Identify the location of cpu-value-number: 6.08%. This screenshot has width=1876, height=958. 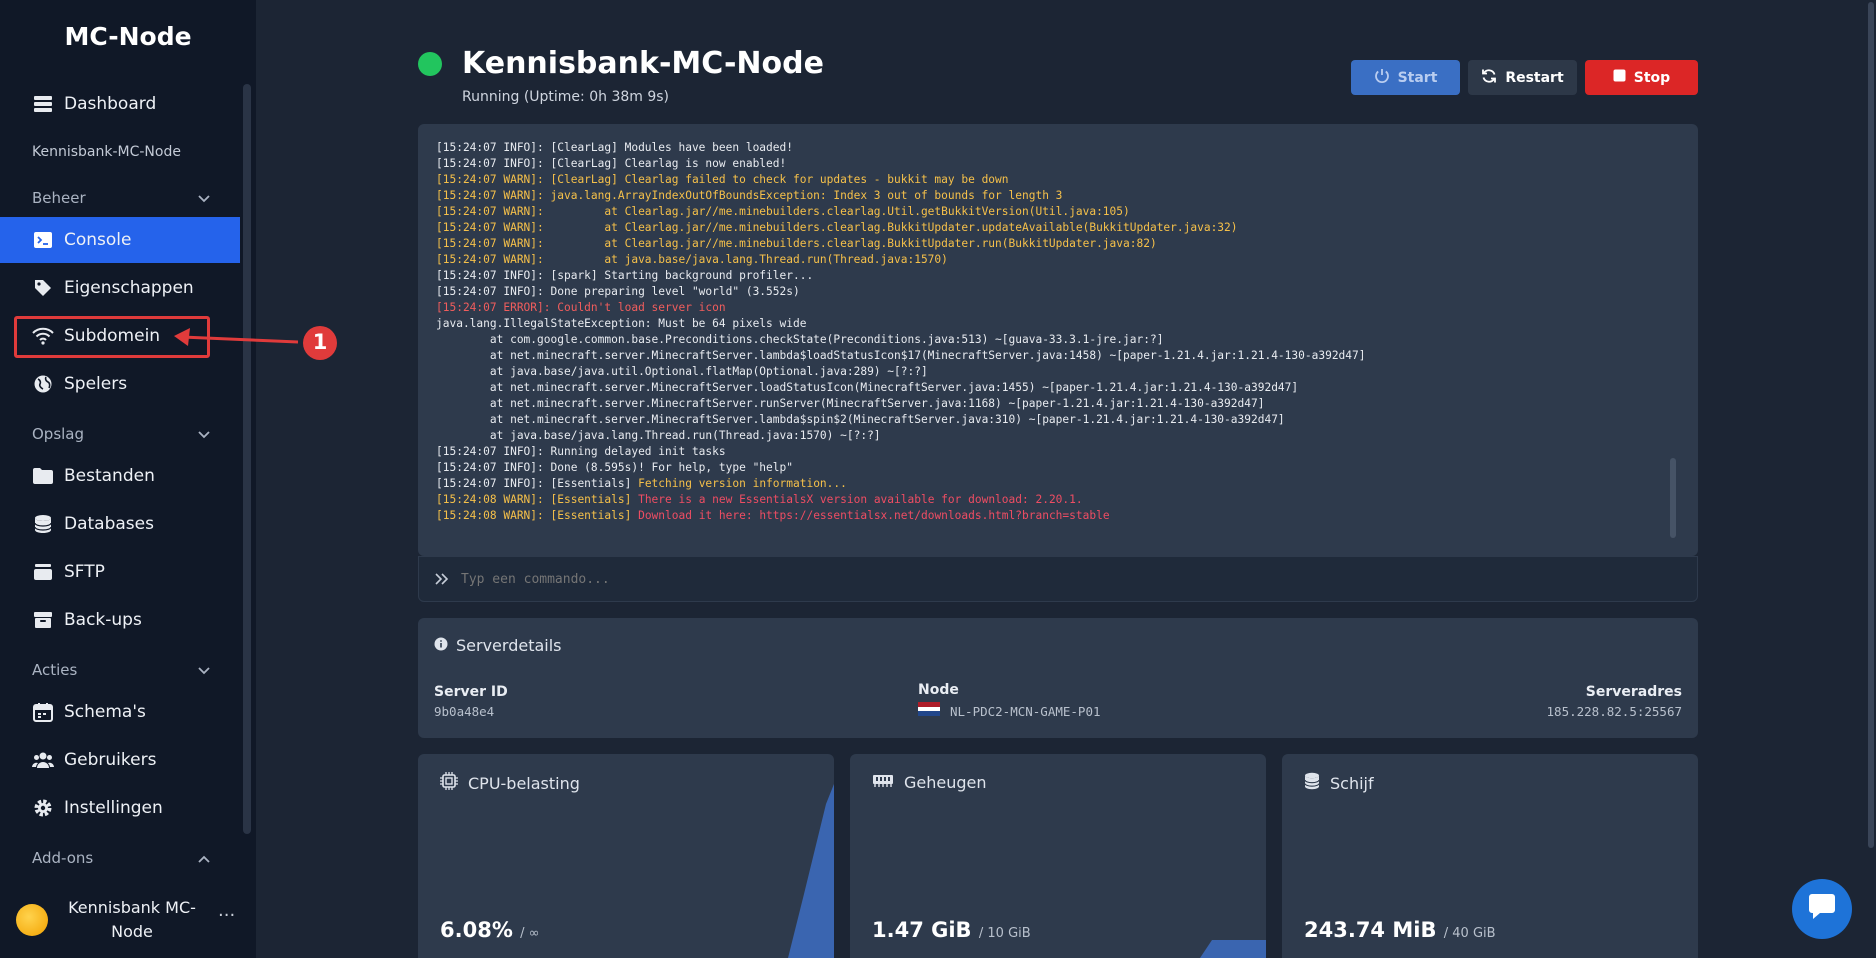
(476, 930).